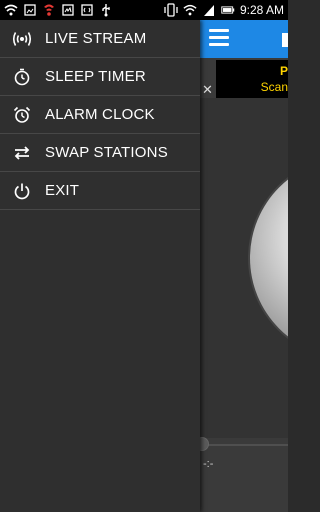 This screenshot has width=320, height=512. I want to click on menu-item-alarm-clock: ALARM CLOCK, so click(100, 115).